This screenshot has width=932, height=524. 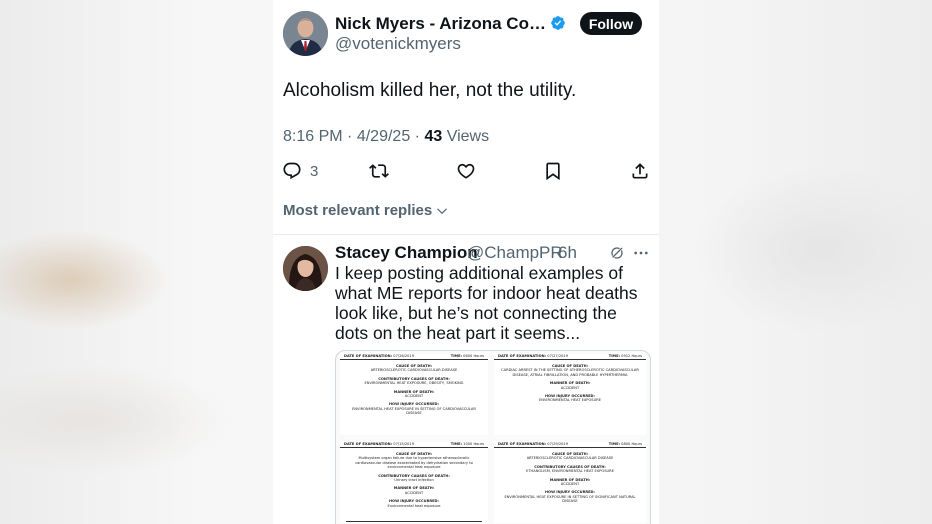 I want to click on views-label: Views, so click(x=468, y=136).